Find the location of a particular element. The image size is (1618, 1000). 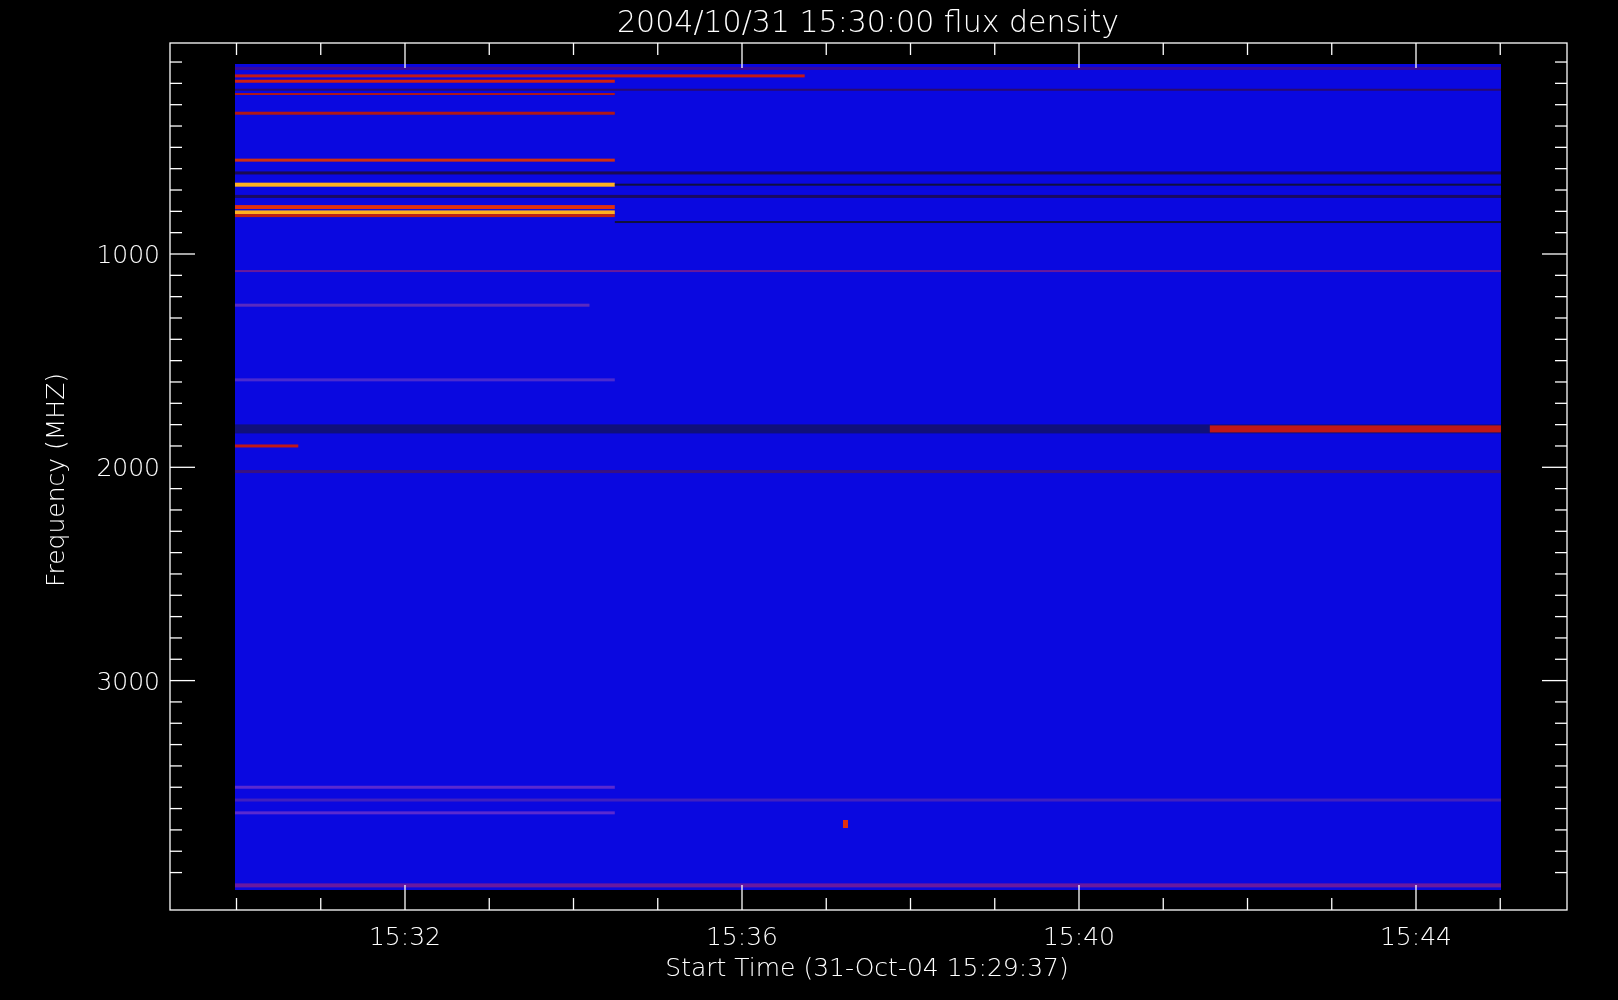

y-axis-label: Frequency (MHZ) is located at coordinates (55, 480).